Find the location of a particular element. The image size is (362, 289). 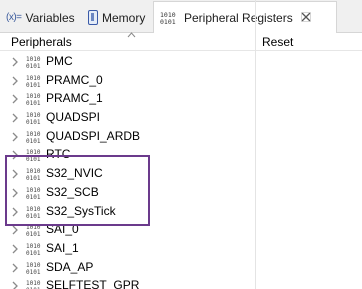

highlight-annotation-box is located at coordinates (77, 190).